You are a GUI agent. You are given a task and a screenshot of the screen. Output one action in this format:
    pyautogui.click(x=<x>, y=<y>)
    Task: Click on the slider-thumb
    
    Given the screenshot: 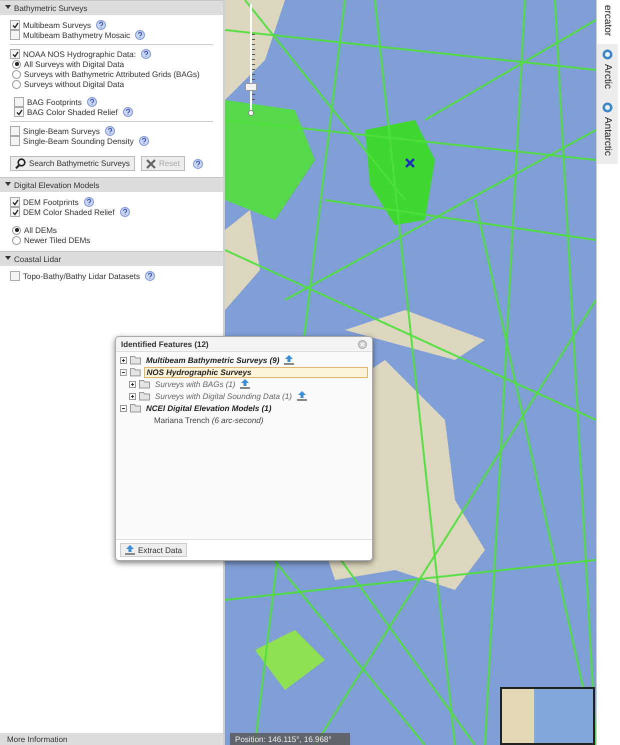 What is the action you would take?
    pyautogui.click(x=251, y=87)
    